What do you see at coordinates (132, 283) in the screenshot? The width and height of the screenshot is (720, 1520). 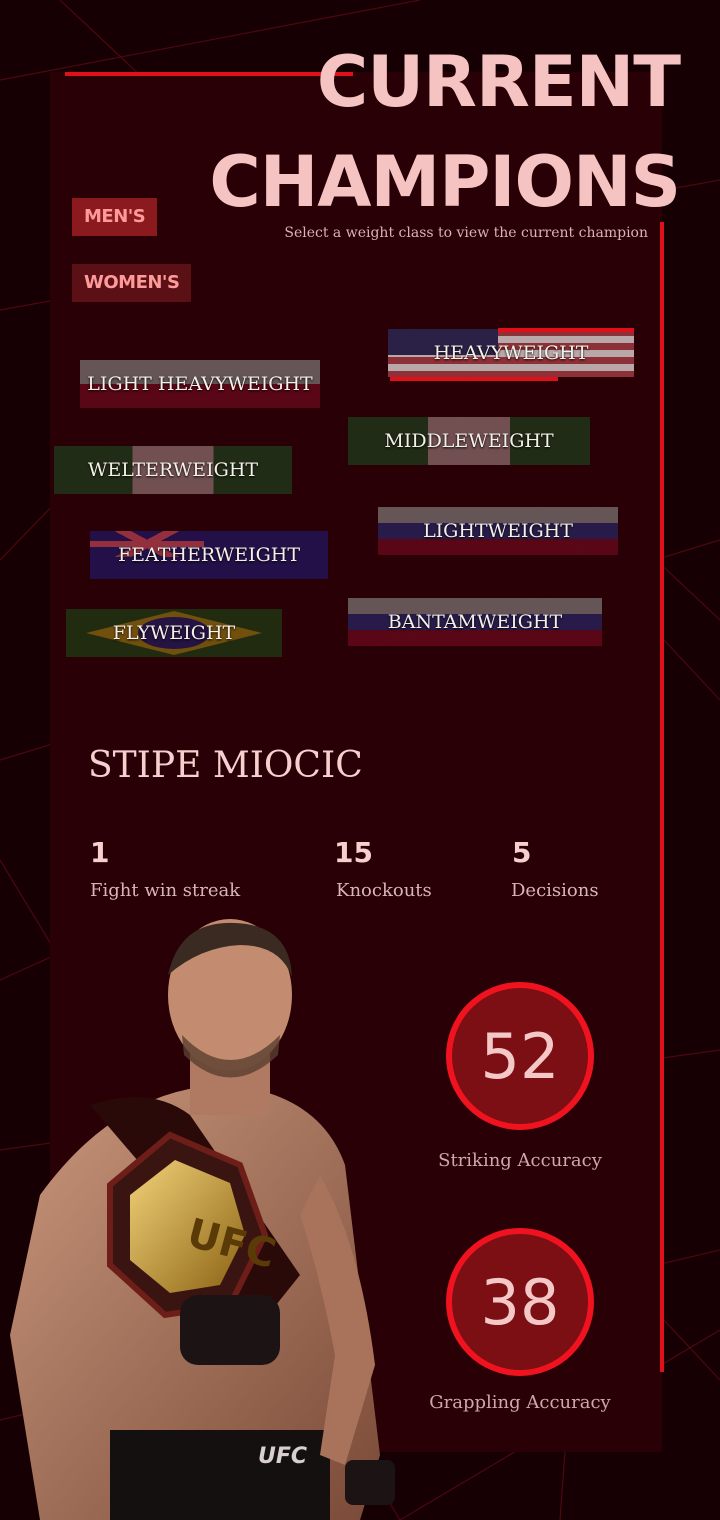 I see `tab-womens: WOMEN'S` at bounding box center [132, 283].